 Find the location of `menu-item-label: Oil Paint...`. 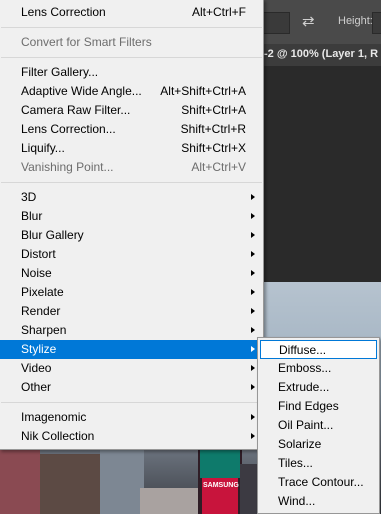

menu-item-label: Oil Paint... is located at coordinates (306, 425).